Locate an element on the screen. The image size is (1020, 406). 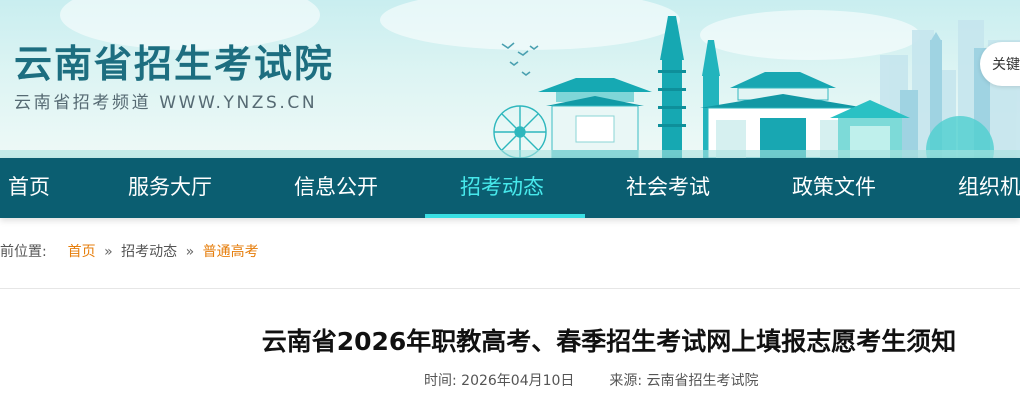
time-value: 2026年04月10日 is located at coordinates (518, 381).